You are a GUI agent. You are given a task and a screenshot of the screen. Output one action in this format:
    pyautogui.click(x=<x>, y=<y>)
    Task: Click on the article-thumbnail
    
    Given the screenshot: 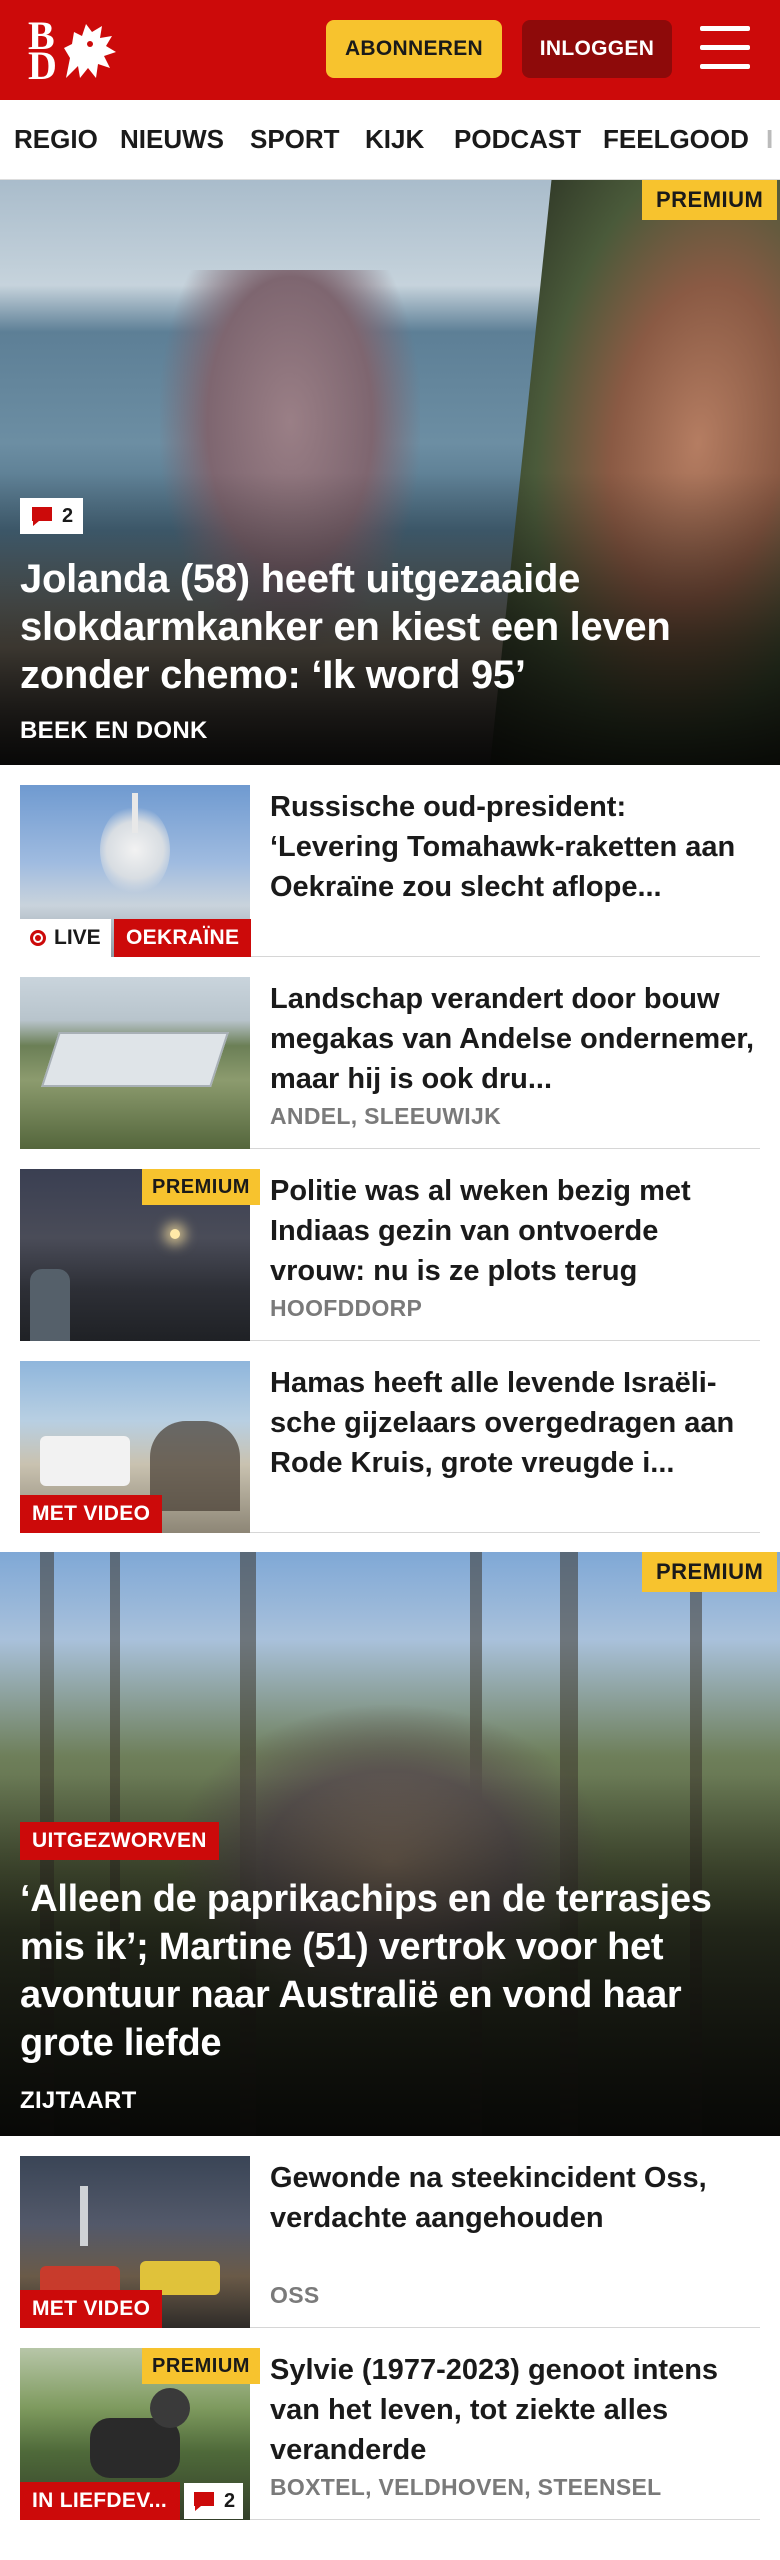 What is the action you would take?
    pyautogui.click(x=135, y=1063)
    